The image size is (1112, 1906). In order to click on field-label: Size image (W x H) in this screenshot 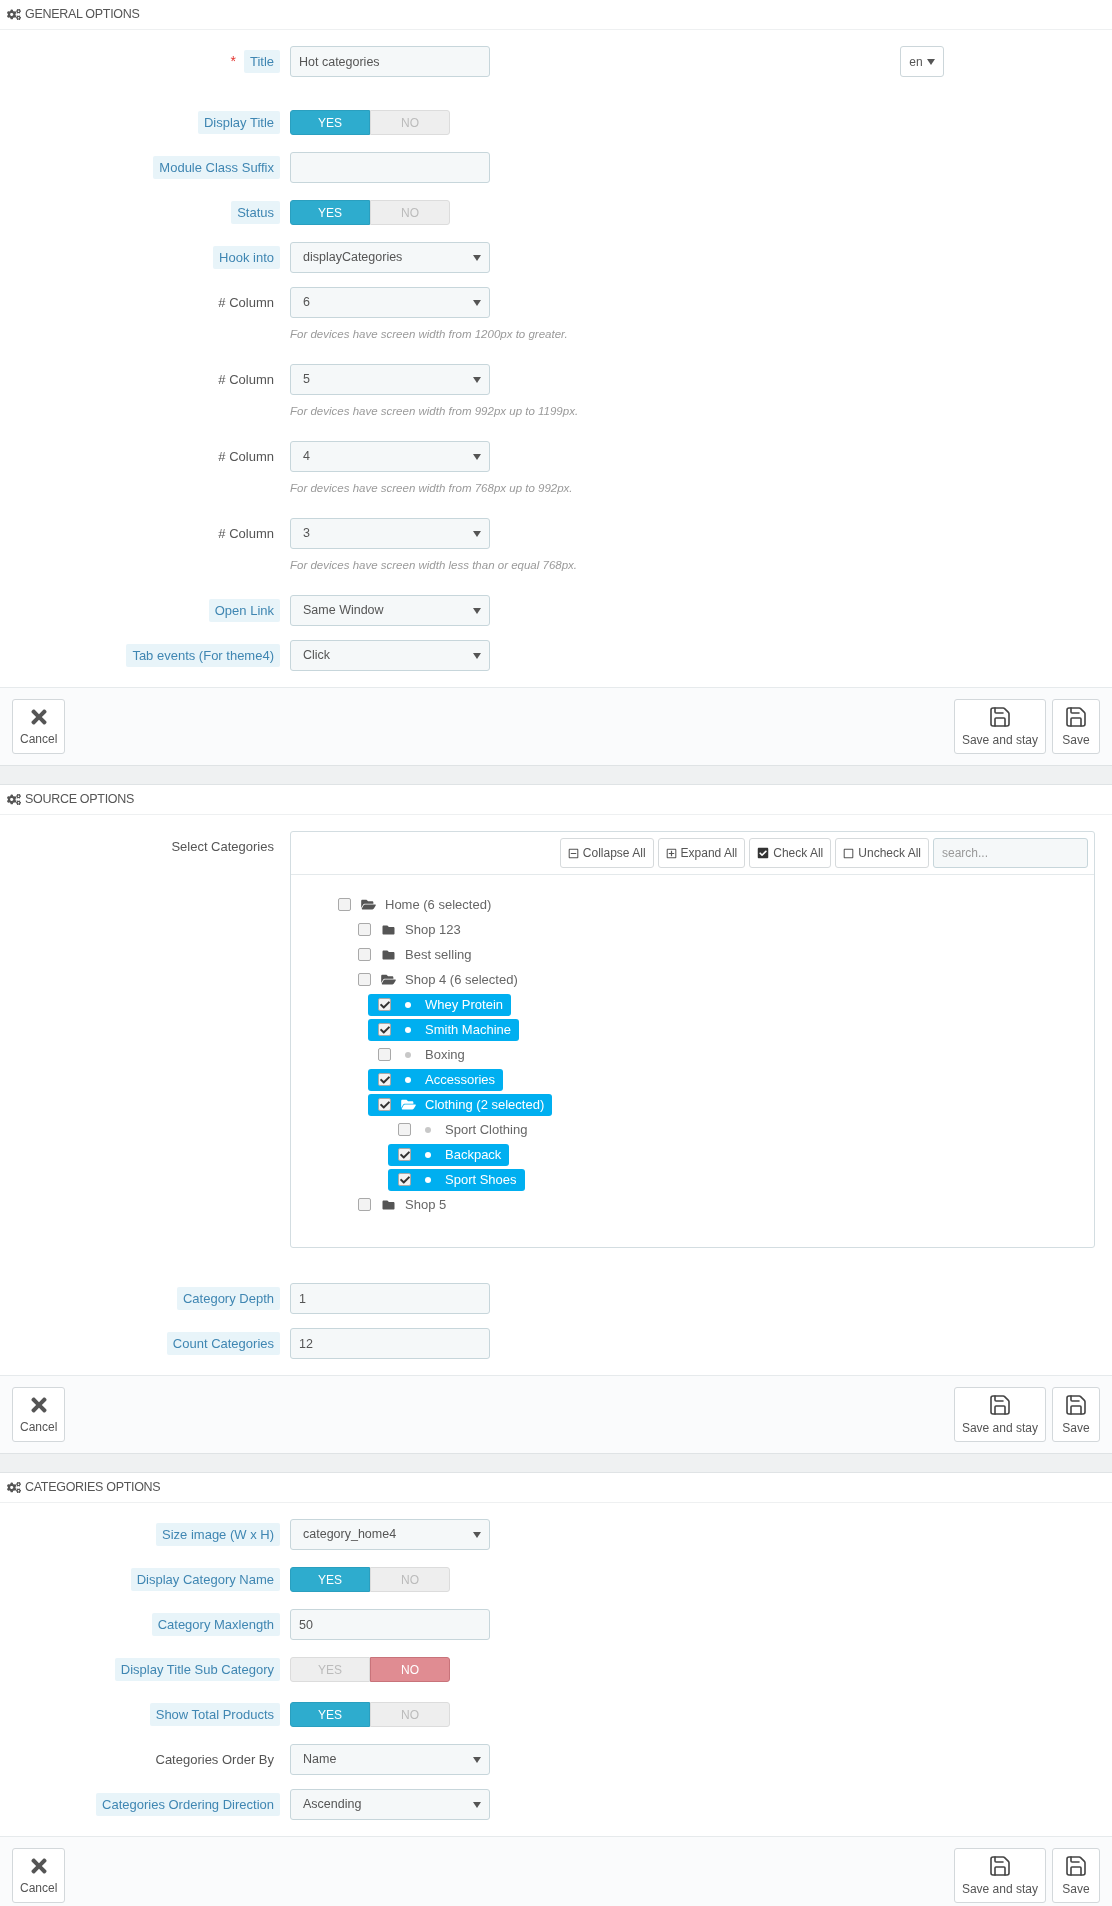, I will do `click(218, 1534)`.